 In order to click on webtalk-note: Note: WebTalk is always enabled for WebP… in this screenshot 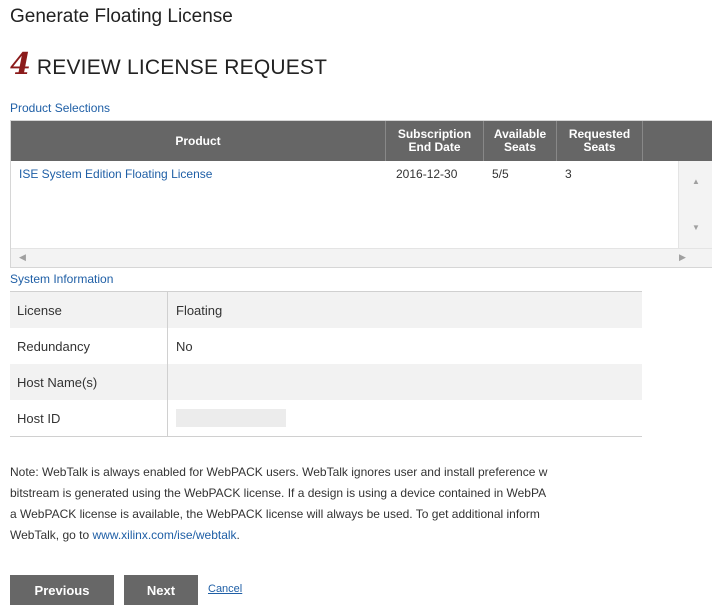, I will do `click(361, 504)`.